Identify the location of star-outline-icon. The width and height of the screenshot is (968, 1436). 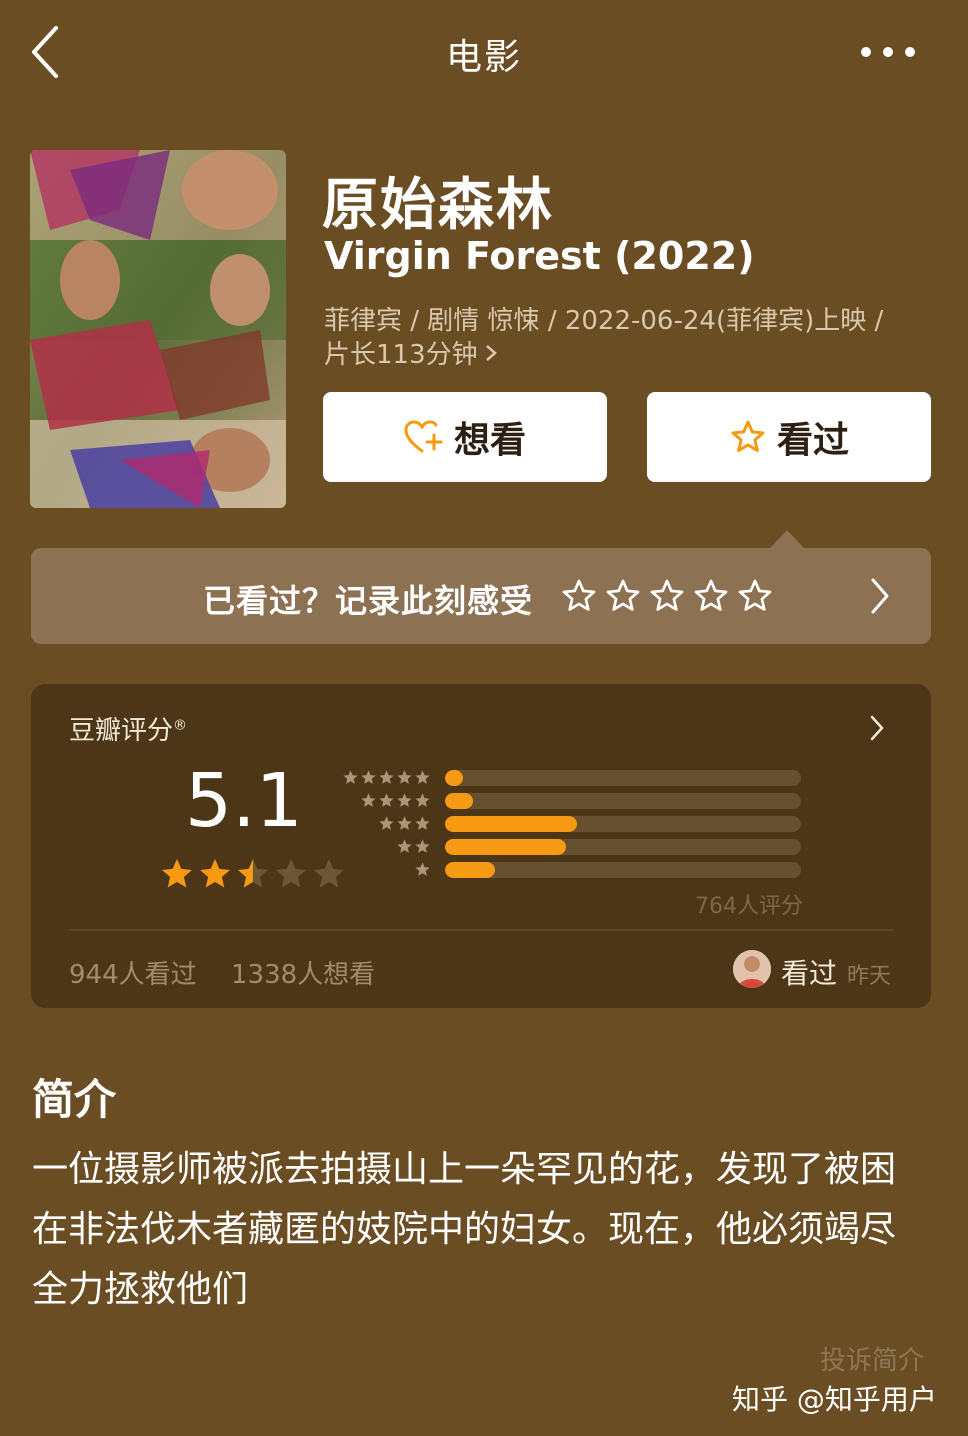
(748, 436).